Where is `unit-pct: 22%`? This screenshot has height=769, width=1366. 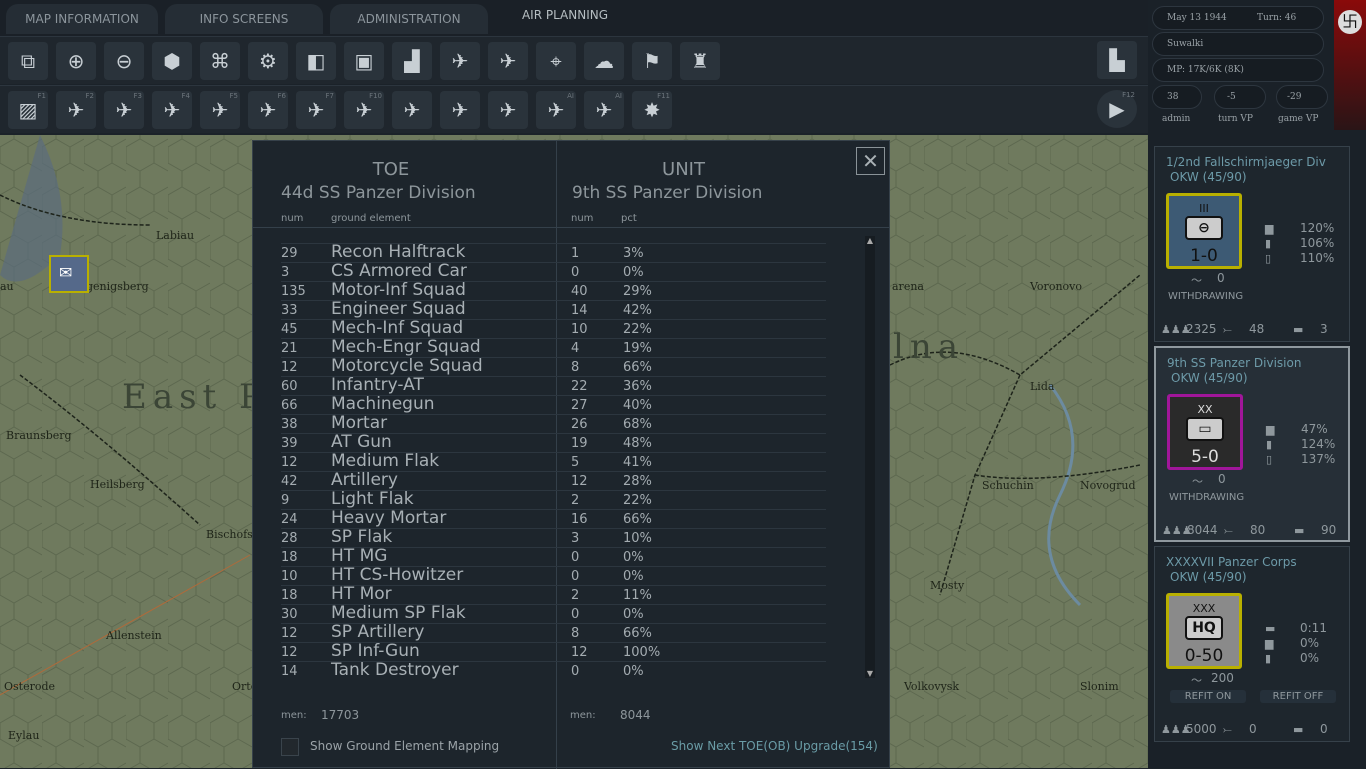 unit-pct: 22% is located at coordinates (637, 500).